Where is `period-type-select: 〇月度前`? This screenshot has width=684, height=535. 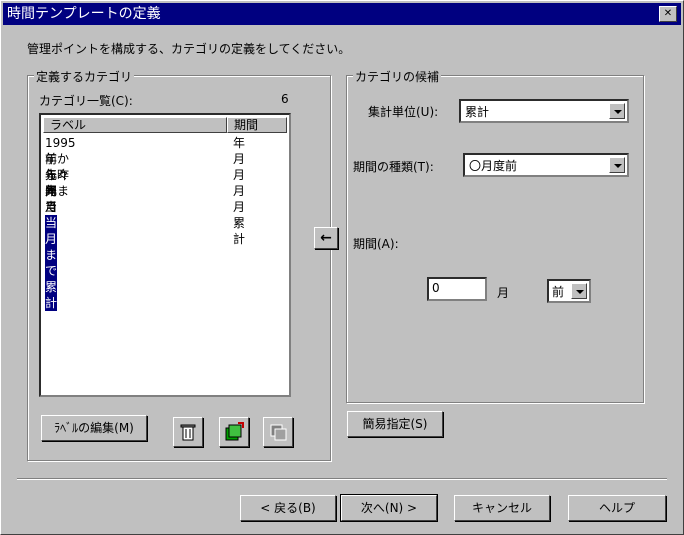 period-type-select: 〇月度前 is located at coordinates (546, 165).